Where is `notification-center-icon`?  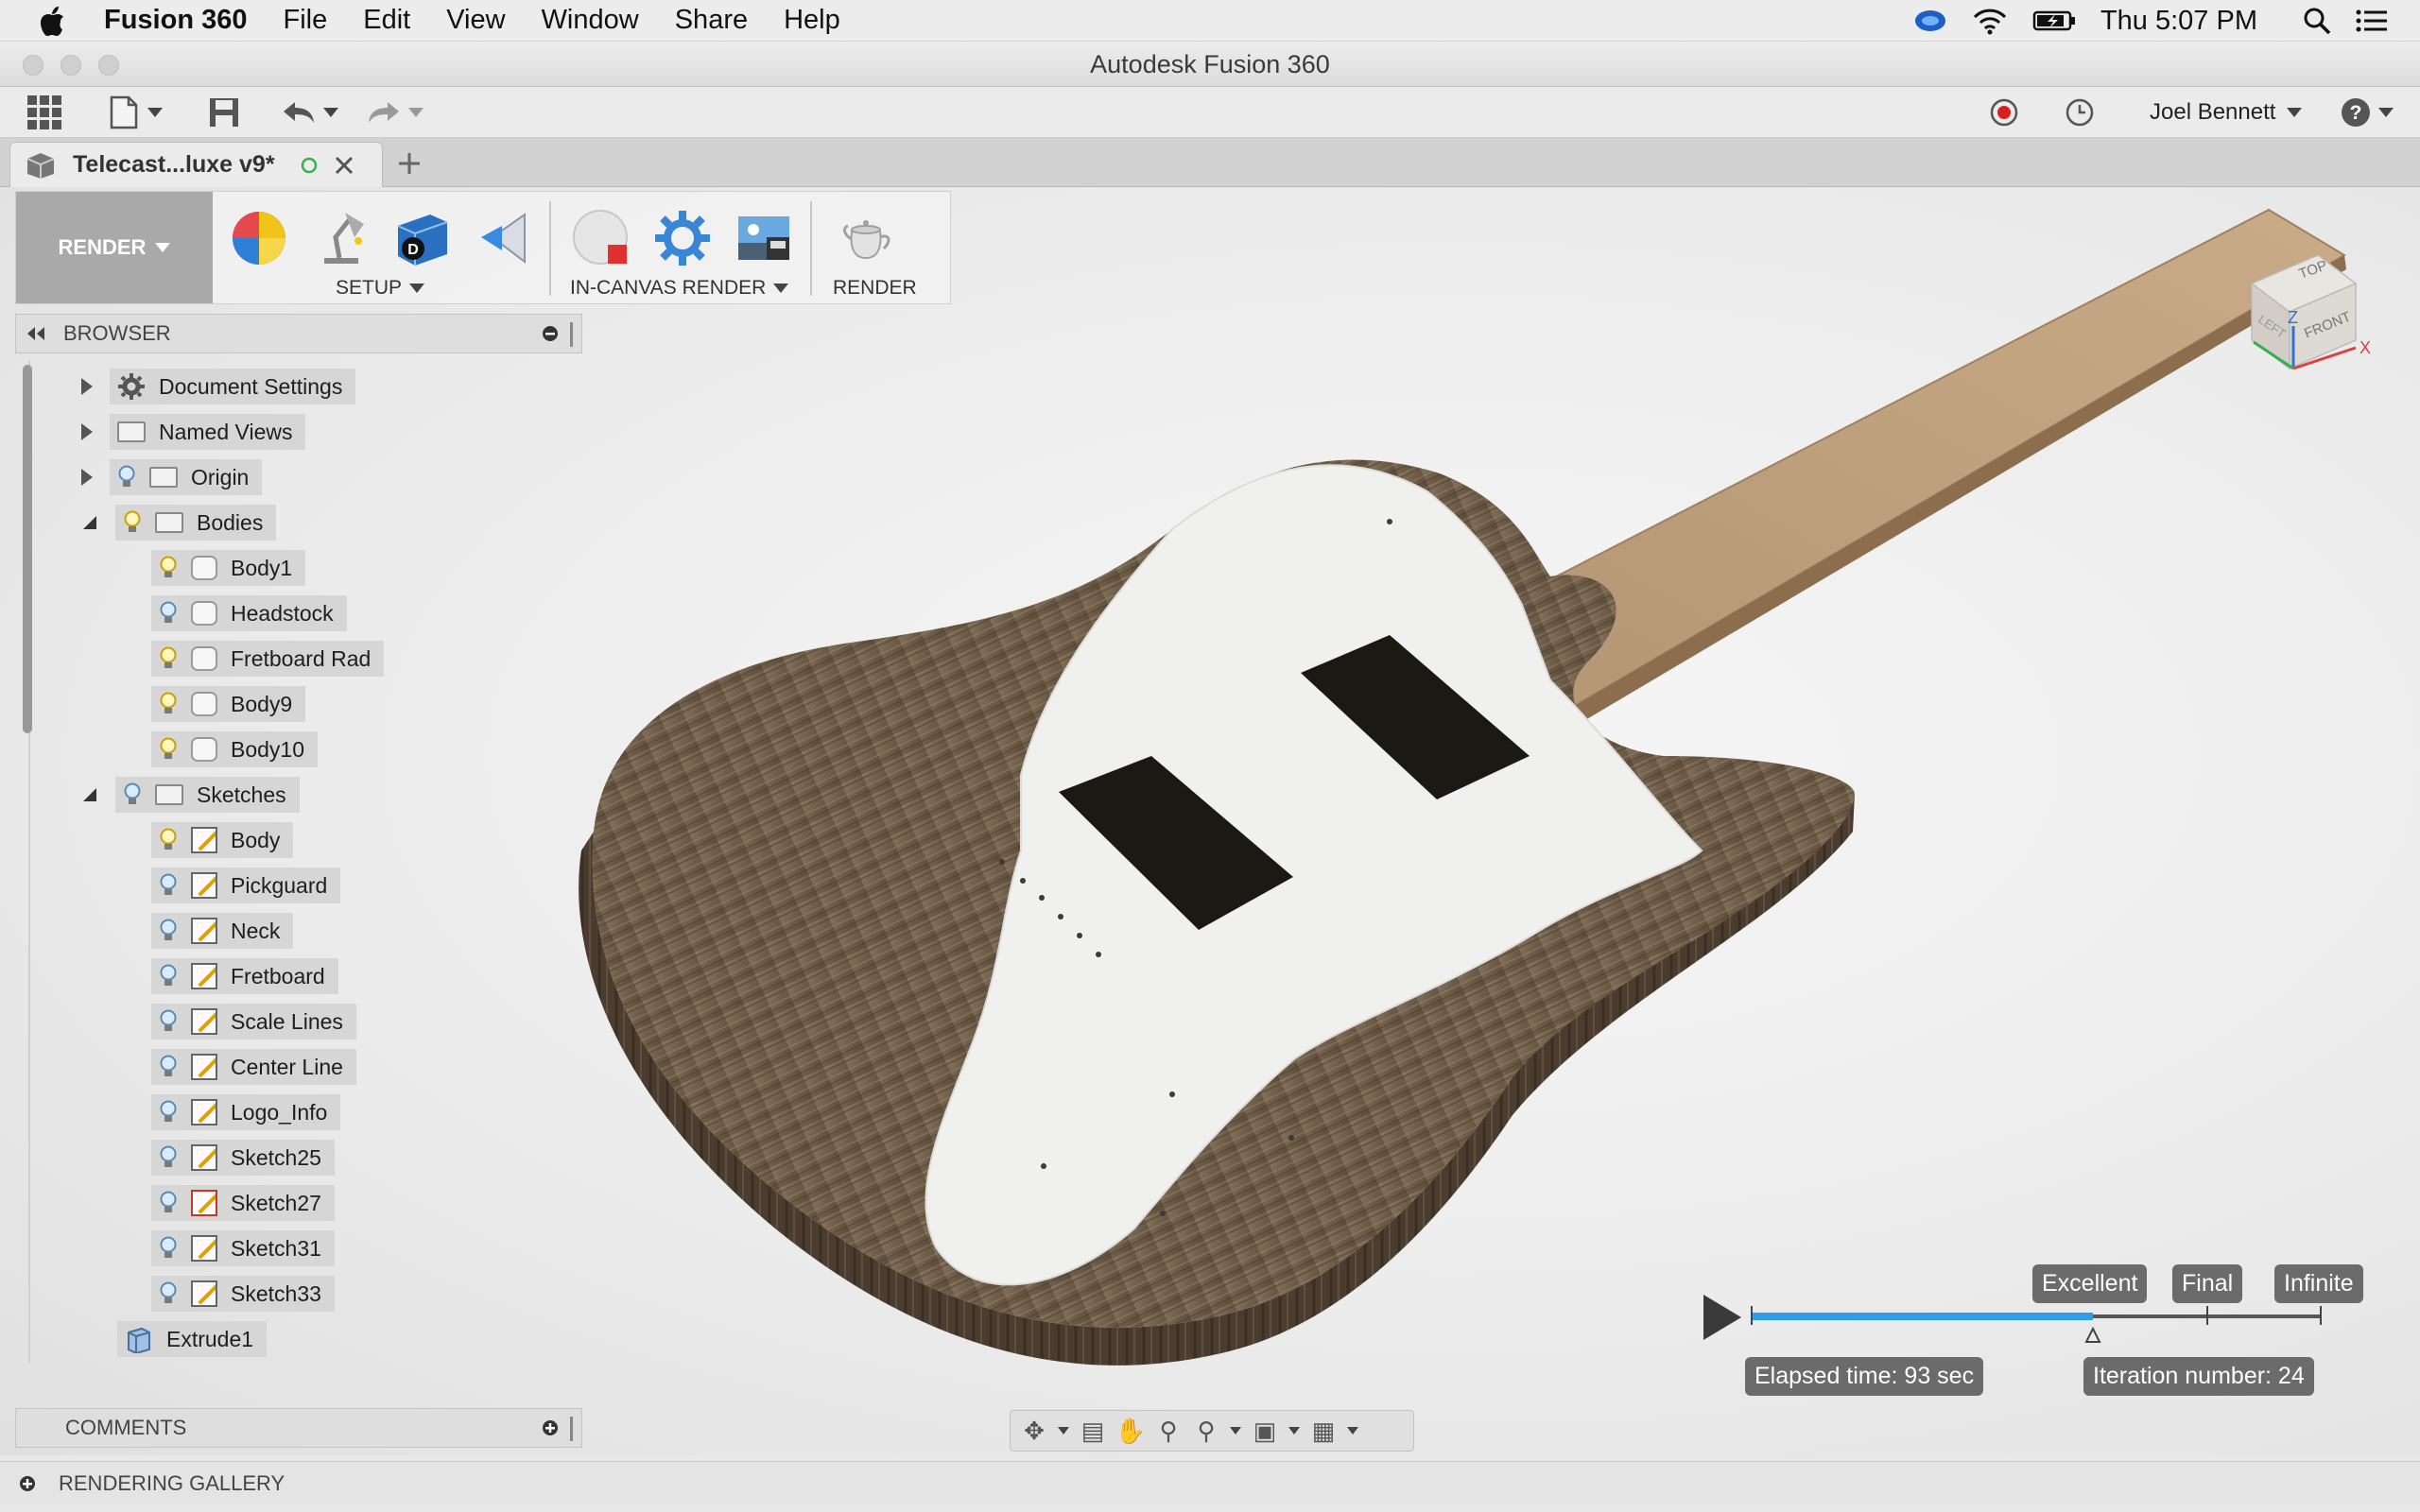 notification-center-icon is located at coordinates (2372, 21).